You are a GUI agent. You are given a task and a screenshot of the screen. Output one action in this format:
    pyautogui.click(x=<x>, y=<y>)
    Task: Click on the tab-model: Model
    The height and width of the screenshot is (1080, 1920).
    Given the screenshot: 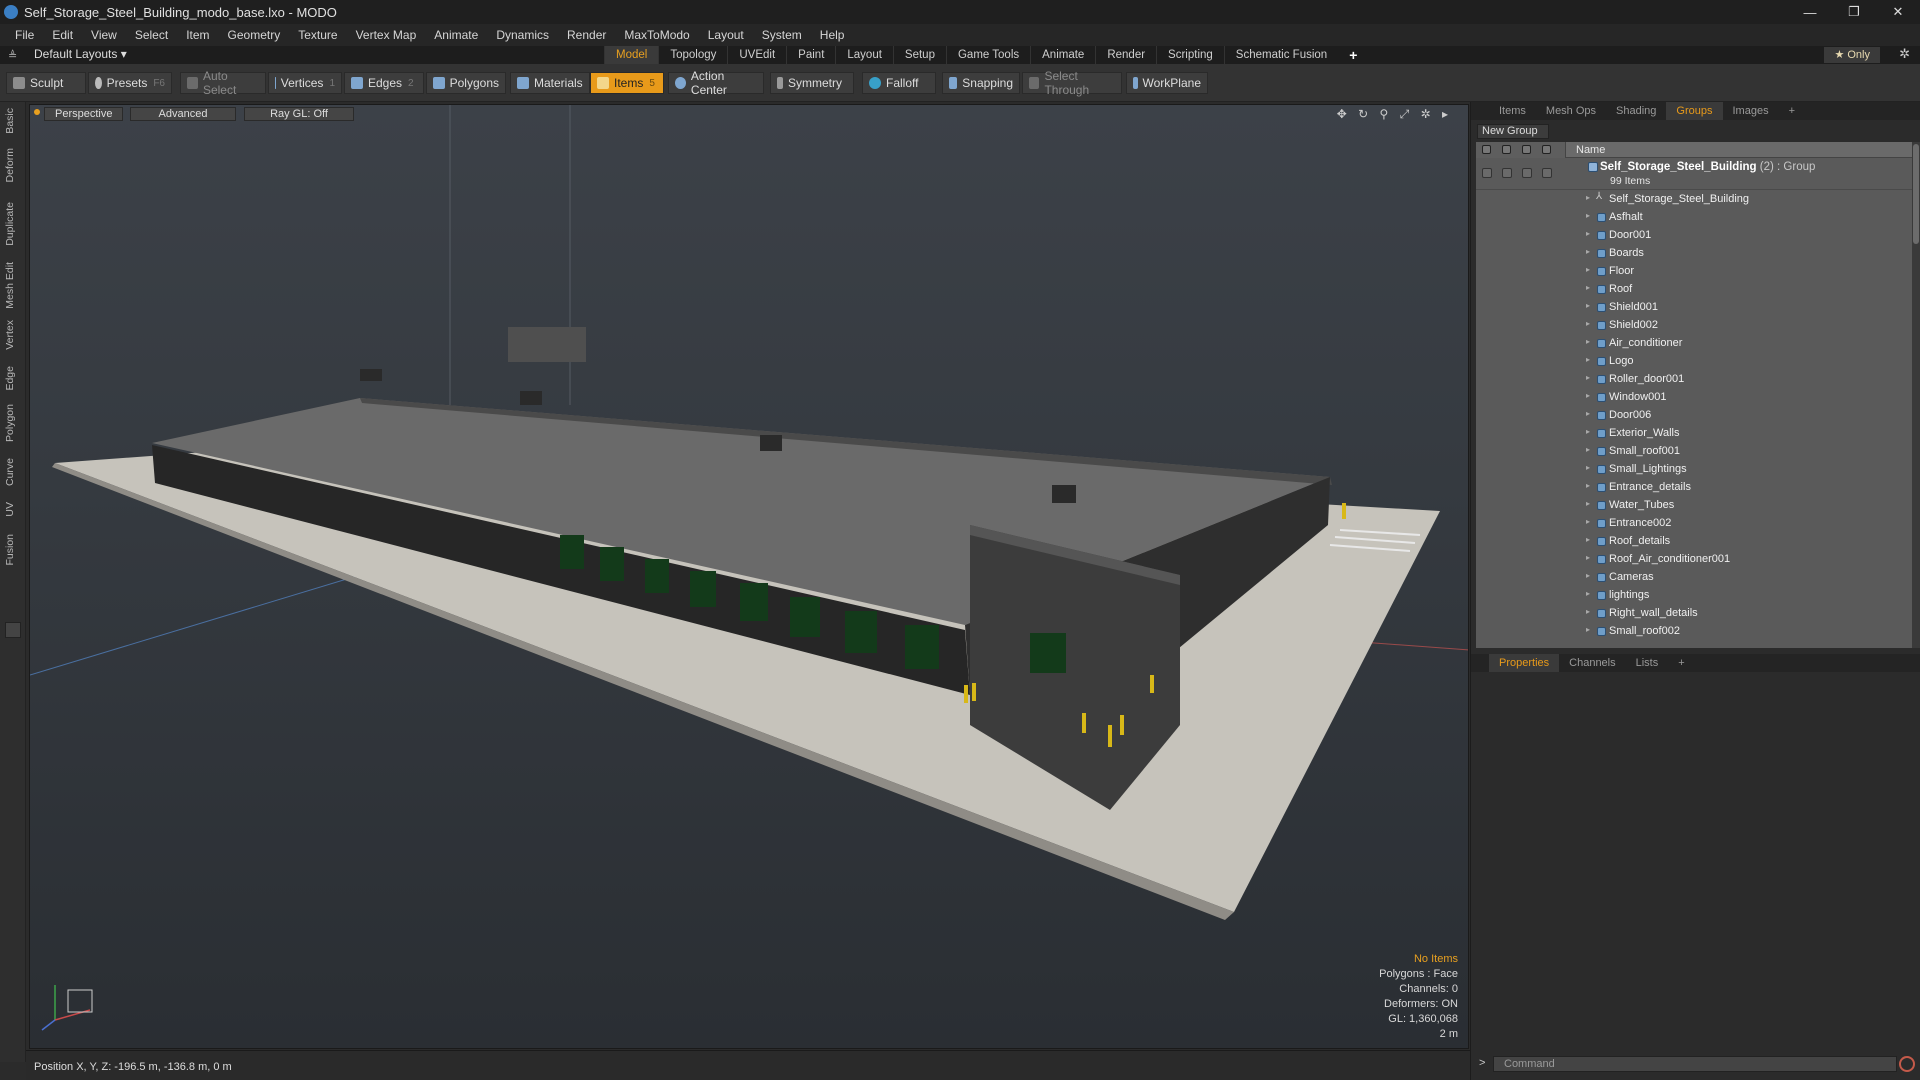 What is the action you would take?
    pyautogui.click(x=631, y=55)
    